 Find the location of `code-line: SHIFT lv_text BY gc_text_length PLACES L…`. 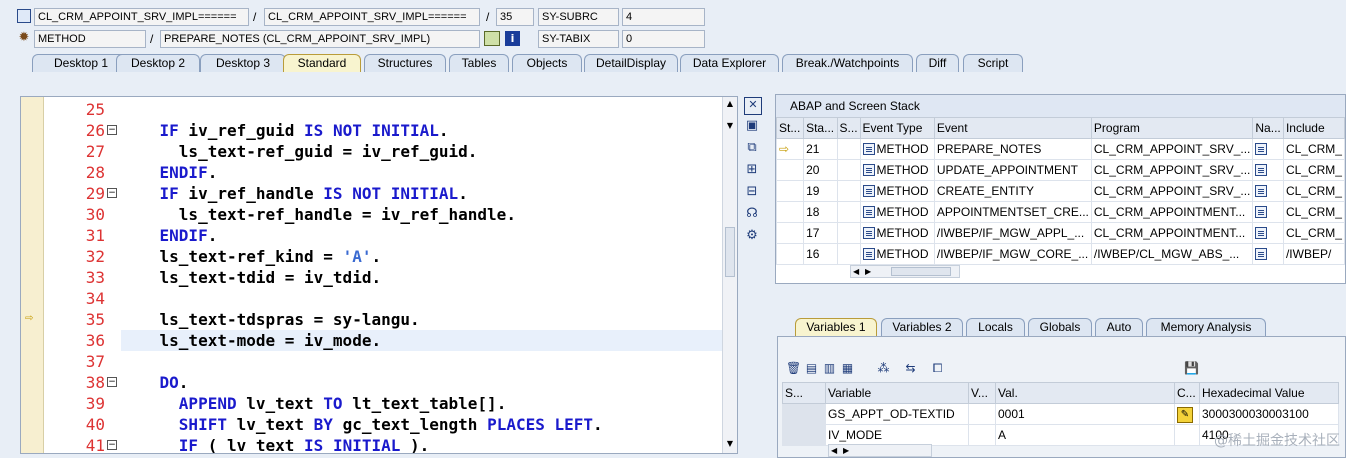

code-line: SHIFT lv_text BY gc_text_length PLACES L… is located at coordinates (362, 424).